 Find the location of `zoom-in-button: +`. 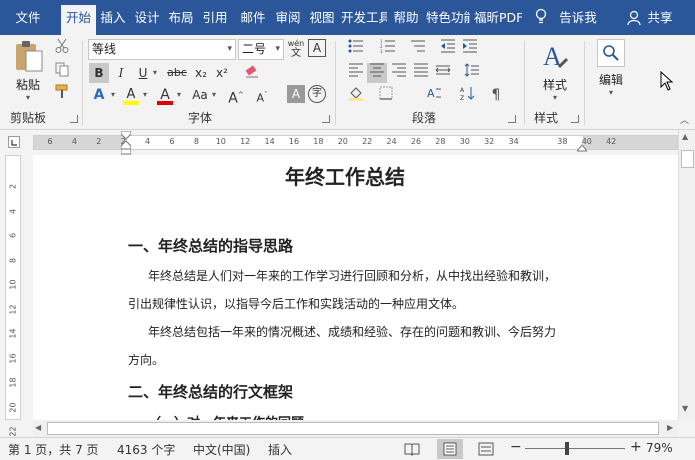

zoom-in-button: + is located at coordinates (636, 447).